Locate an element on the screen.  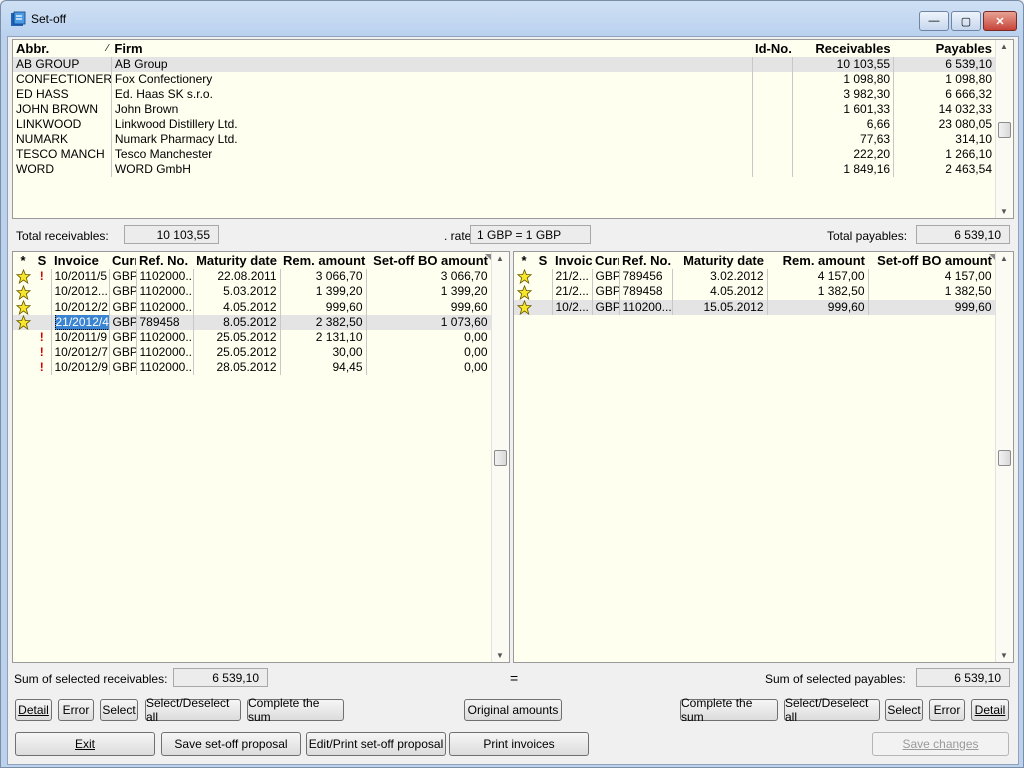
print-invoices-button: Print invoices is located at coordinates (519, 744).